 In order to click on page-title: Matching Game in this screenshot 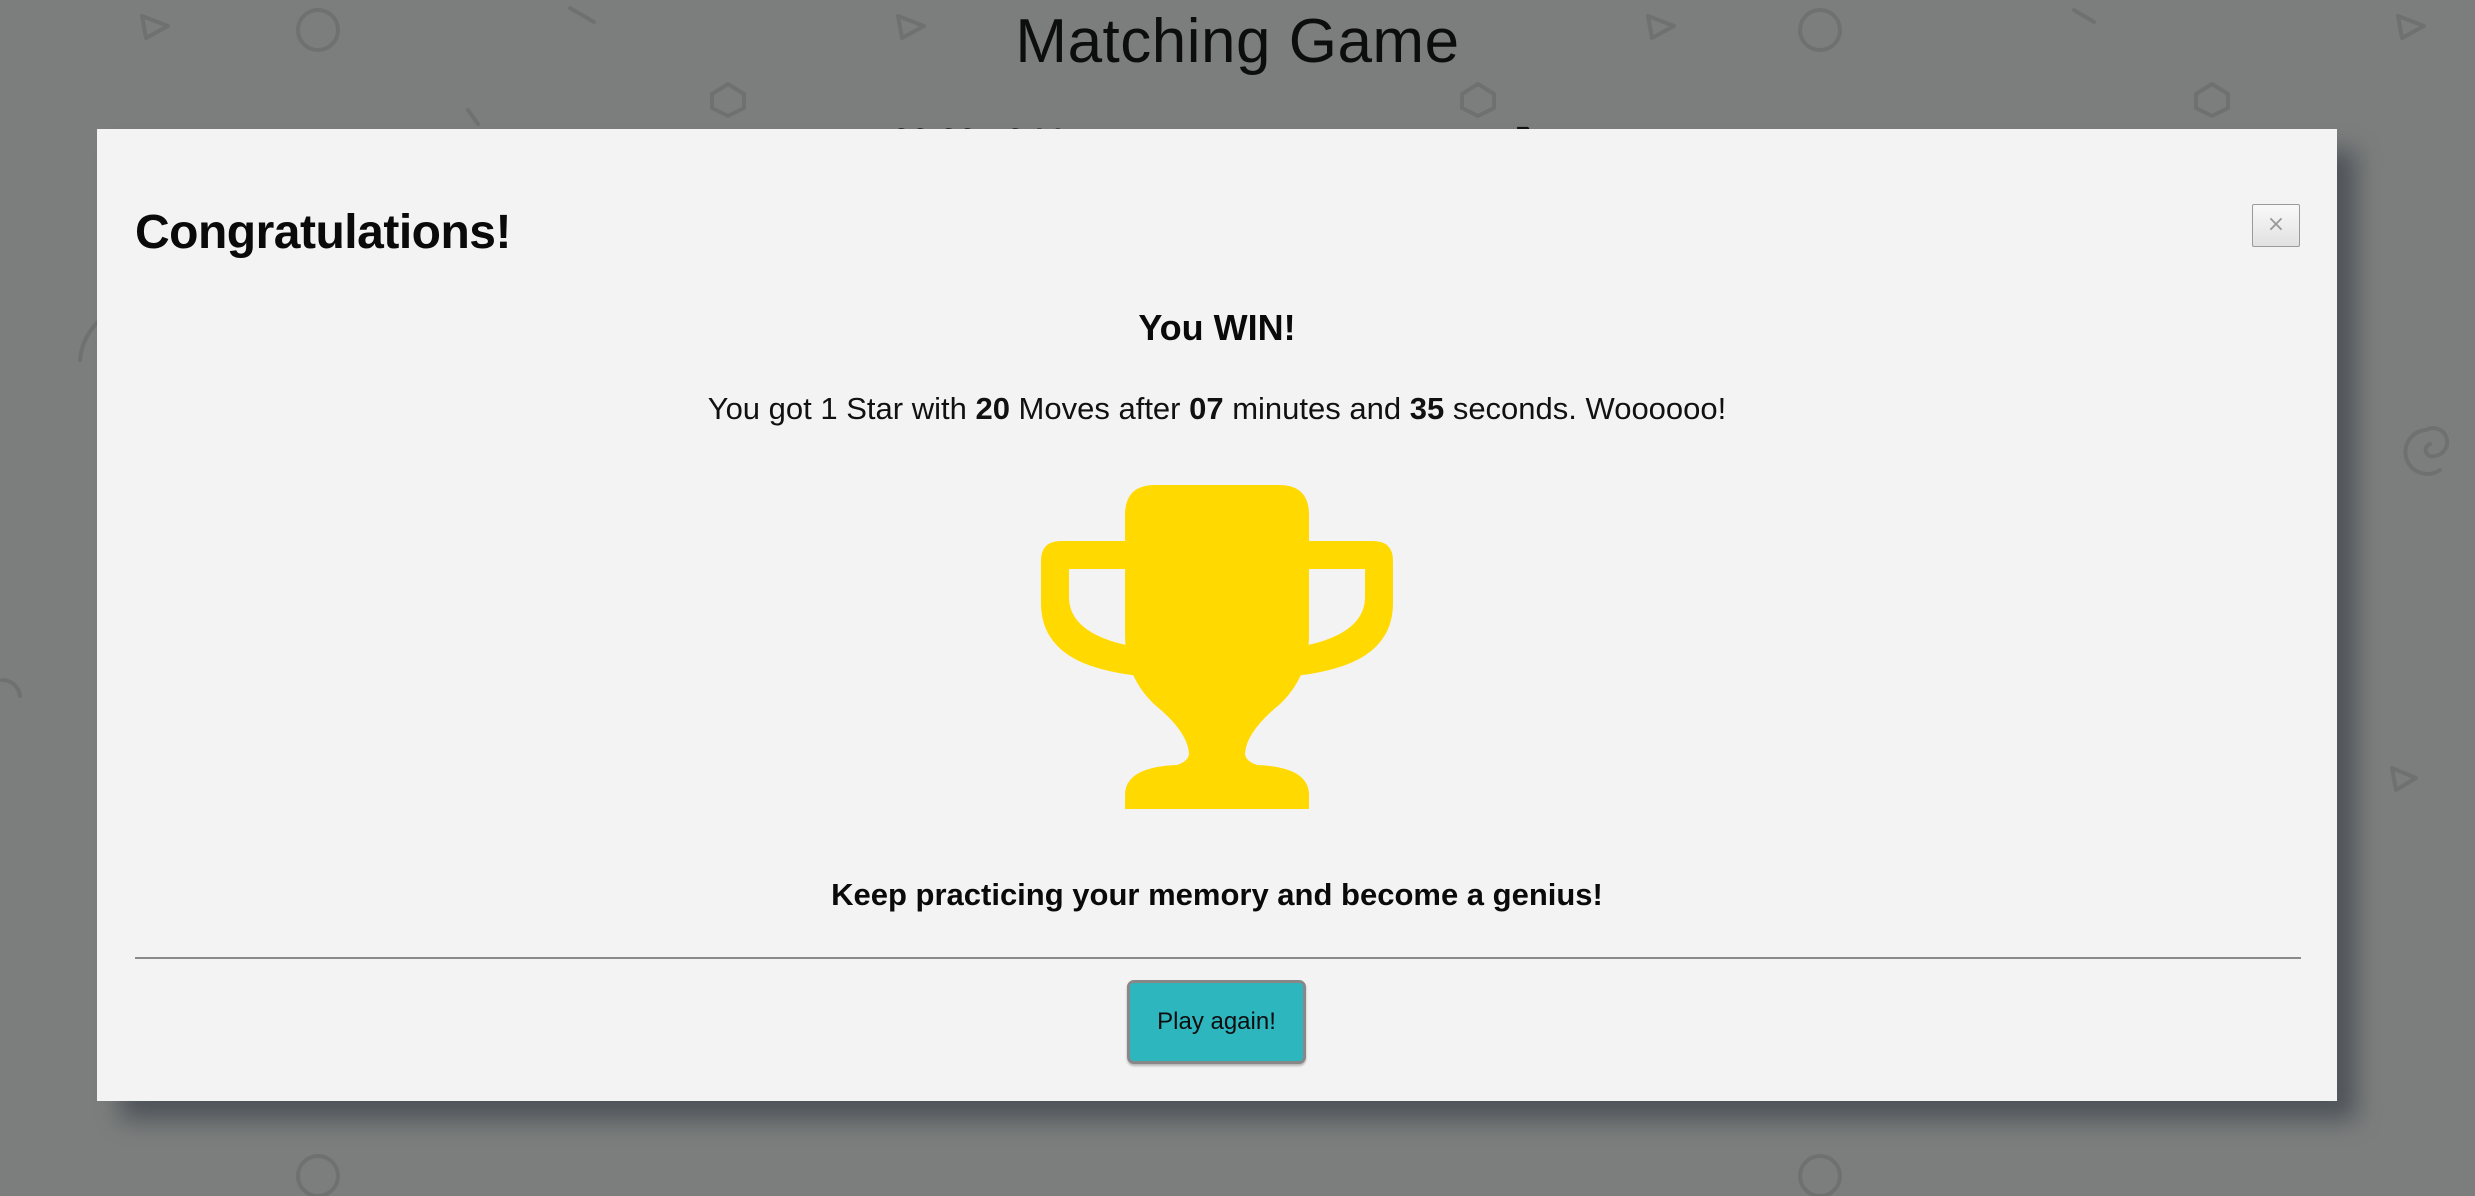, I will do `click(1237, 41)`.